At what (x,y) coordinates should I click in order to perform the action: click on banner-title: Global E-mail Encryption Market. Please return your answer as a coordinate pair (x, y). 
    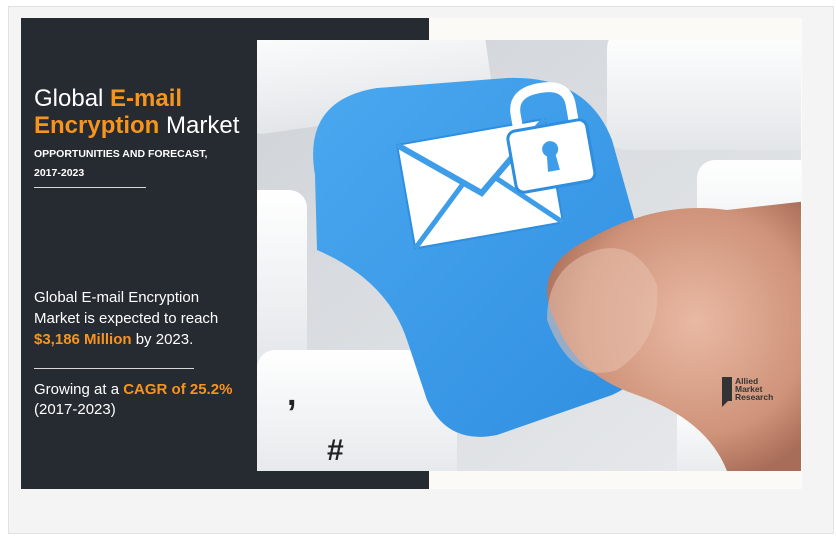
    Looking at the image, I should click on (136, 112).